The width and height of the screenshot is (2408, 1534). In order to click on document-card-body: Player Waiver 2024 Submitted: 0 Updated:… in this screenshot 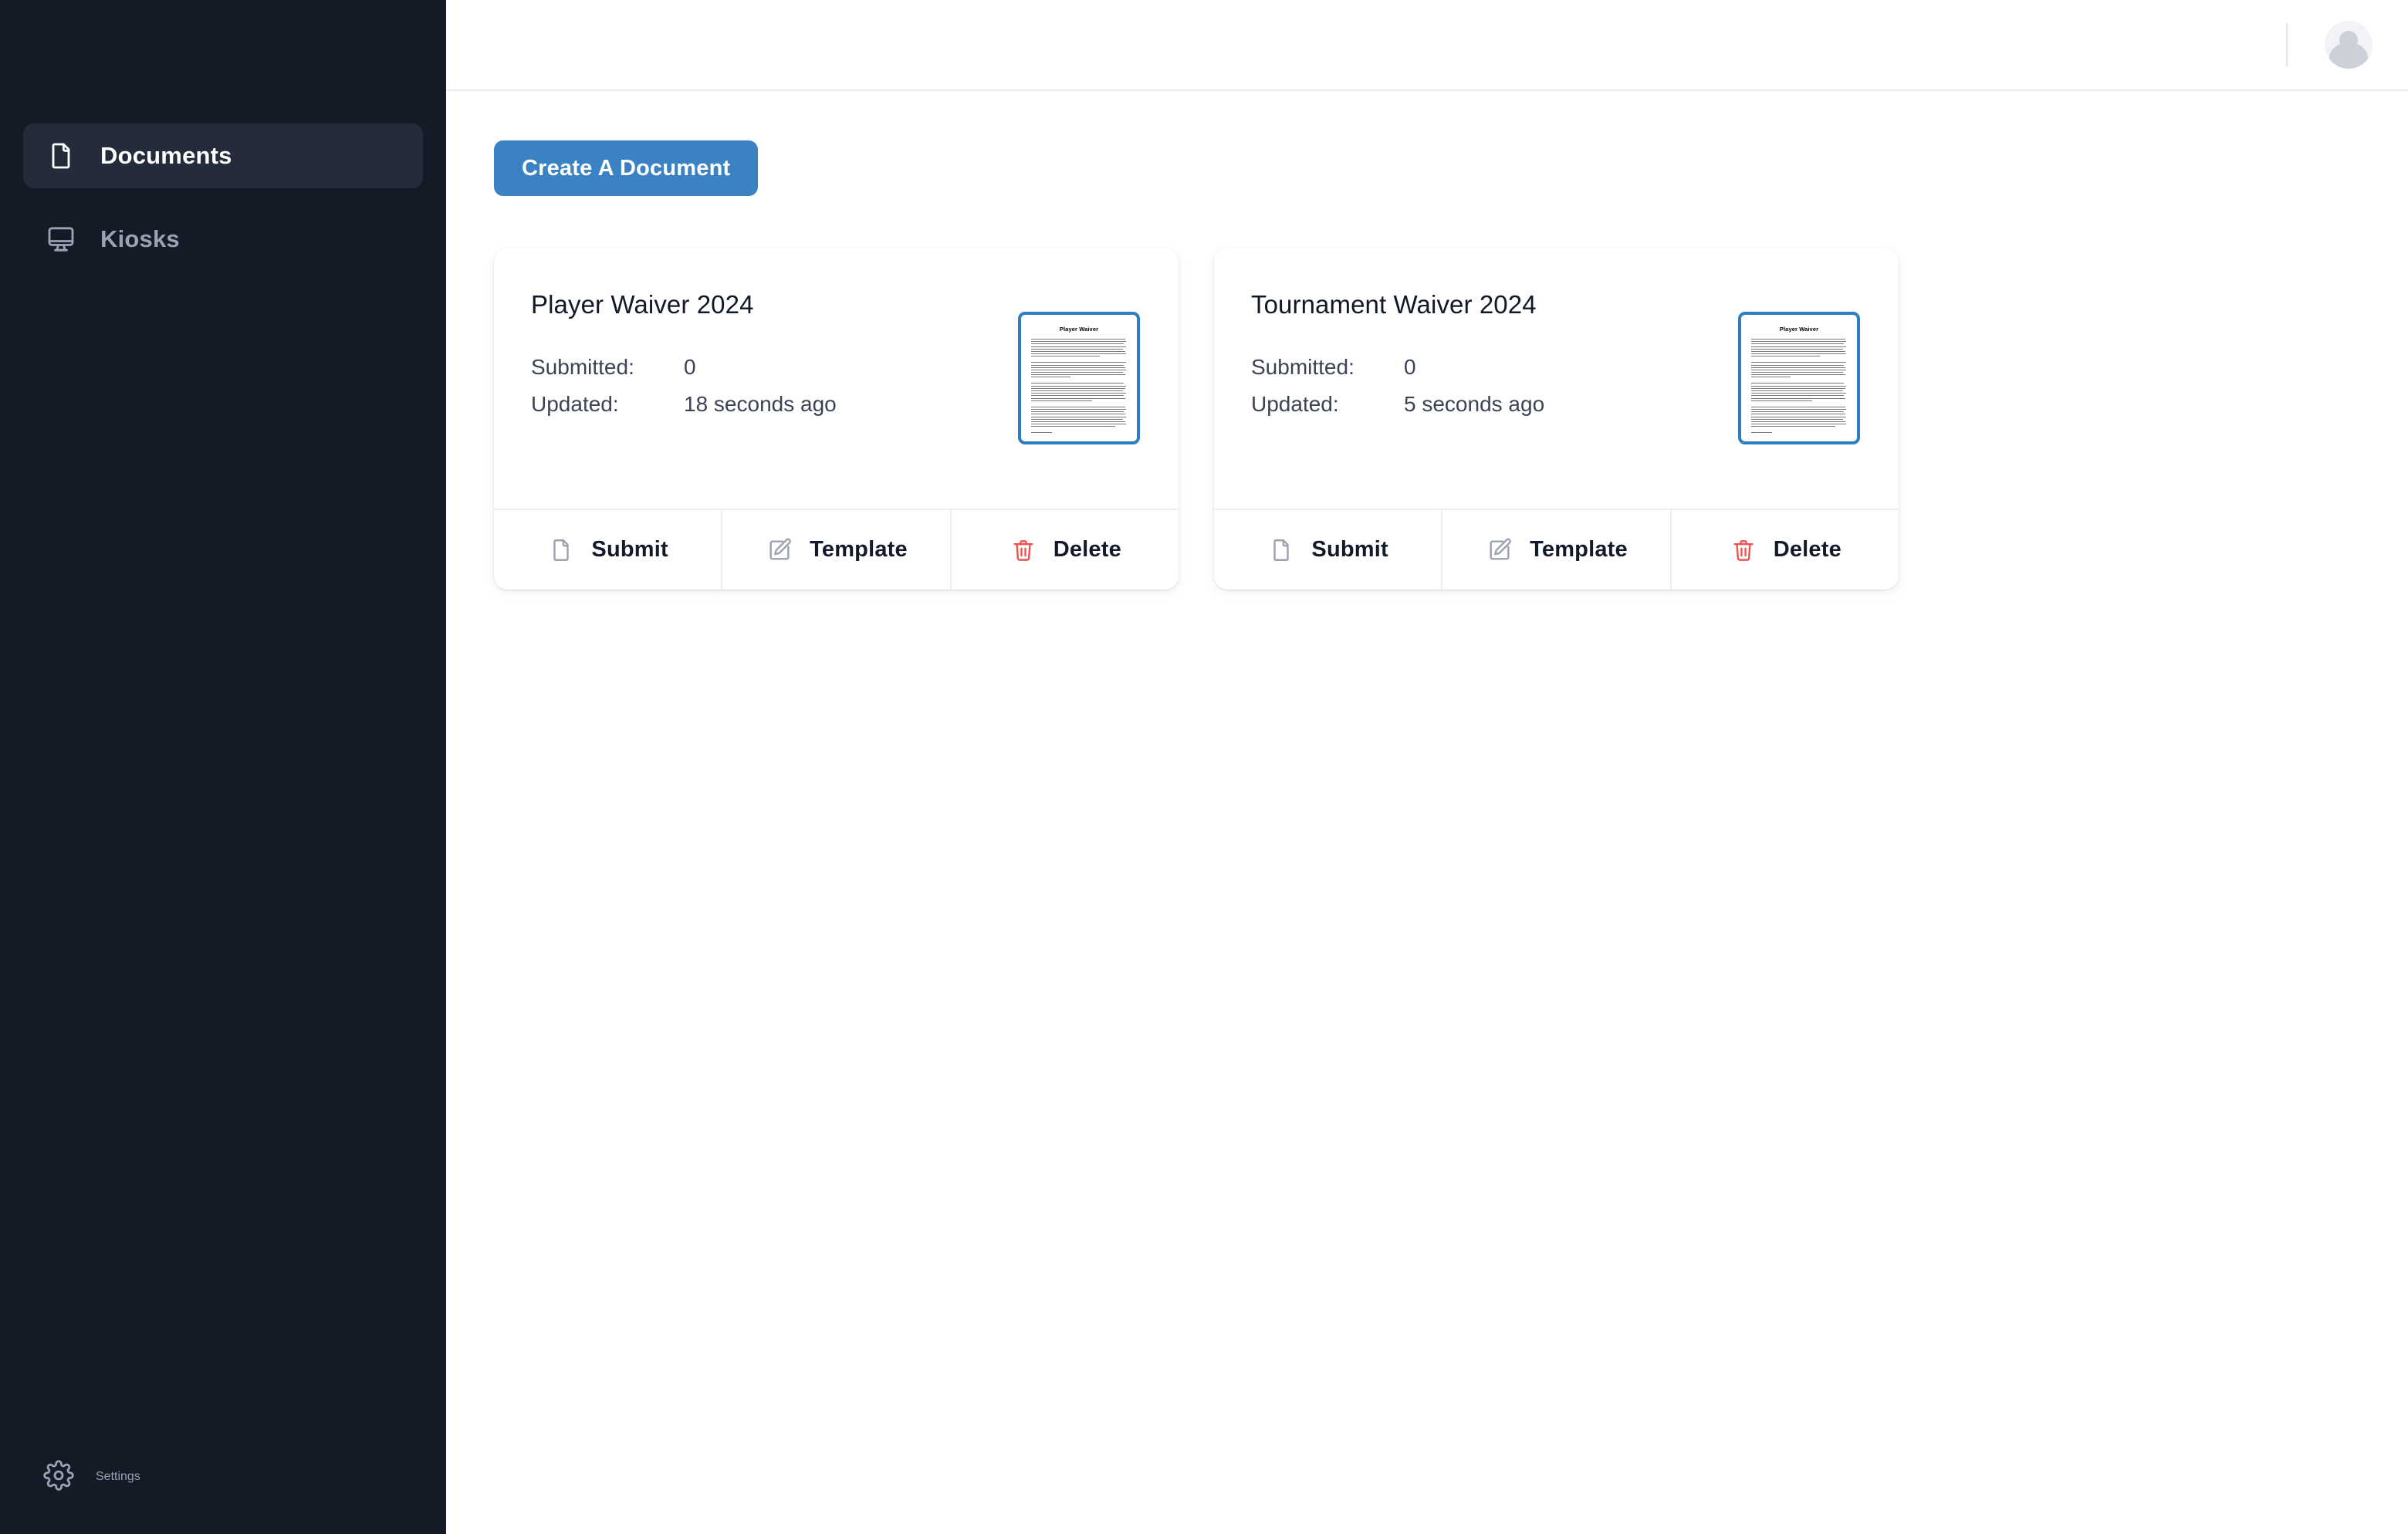, I will do `click(837, 378)`.